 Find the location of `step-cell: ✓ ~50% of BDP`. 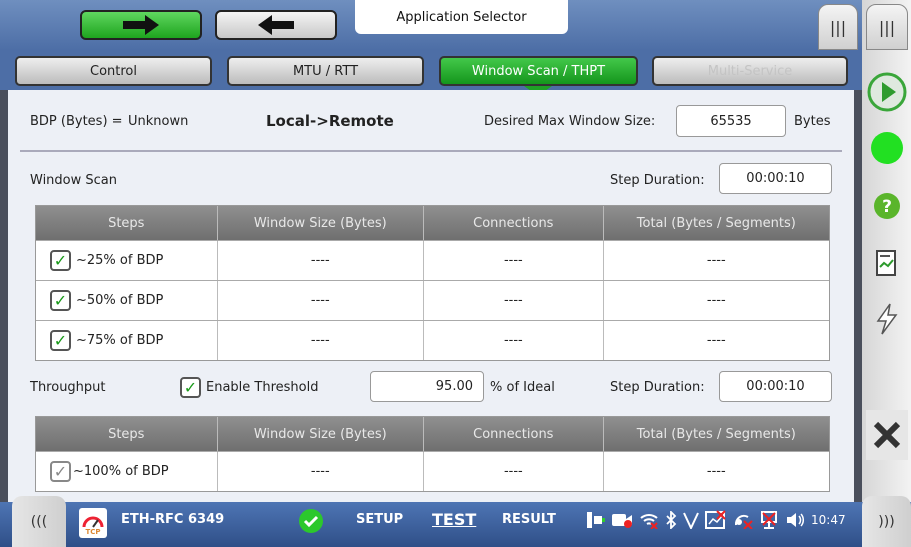

step-cell: ✓ ~50% of BDP is located at coordinates (126, 300).